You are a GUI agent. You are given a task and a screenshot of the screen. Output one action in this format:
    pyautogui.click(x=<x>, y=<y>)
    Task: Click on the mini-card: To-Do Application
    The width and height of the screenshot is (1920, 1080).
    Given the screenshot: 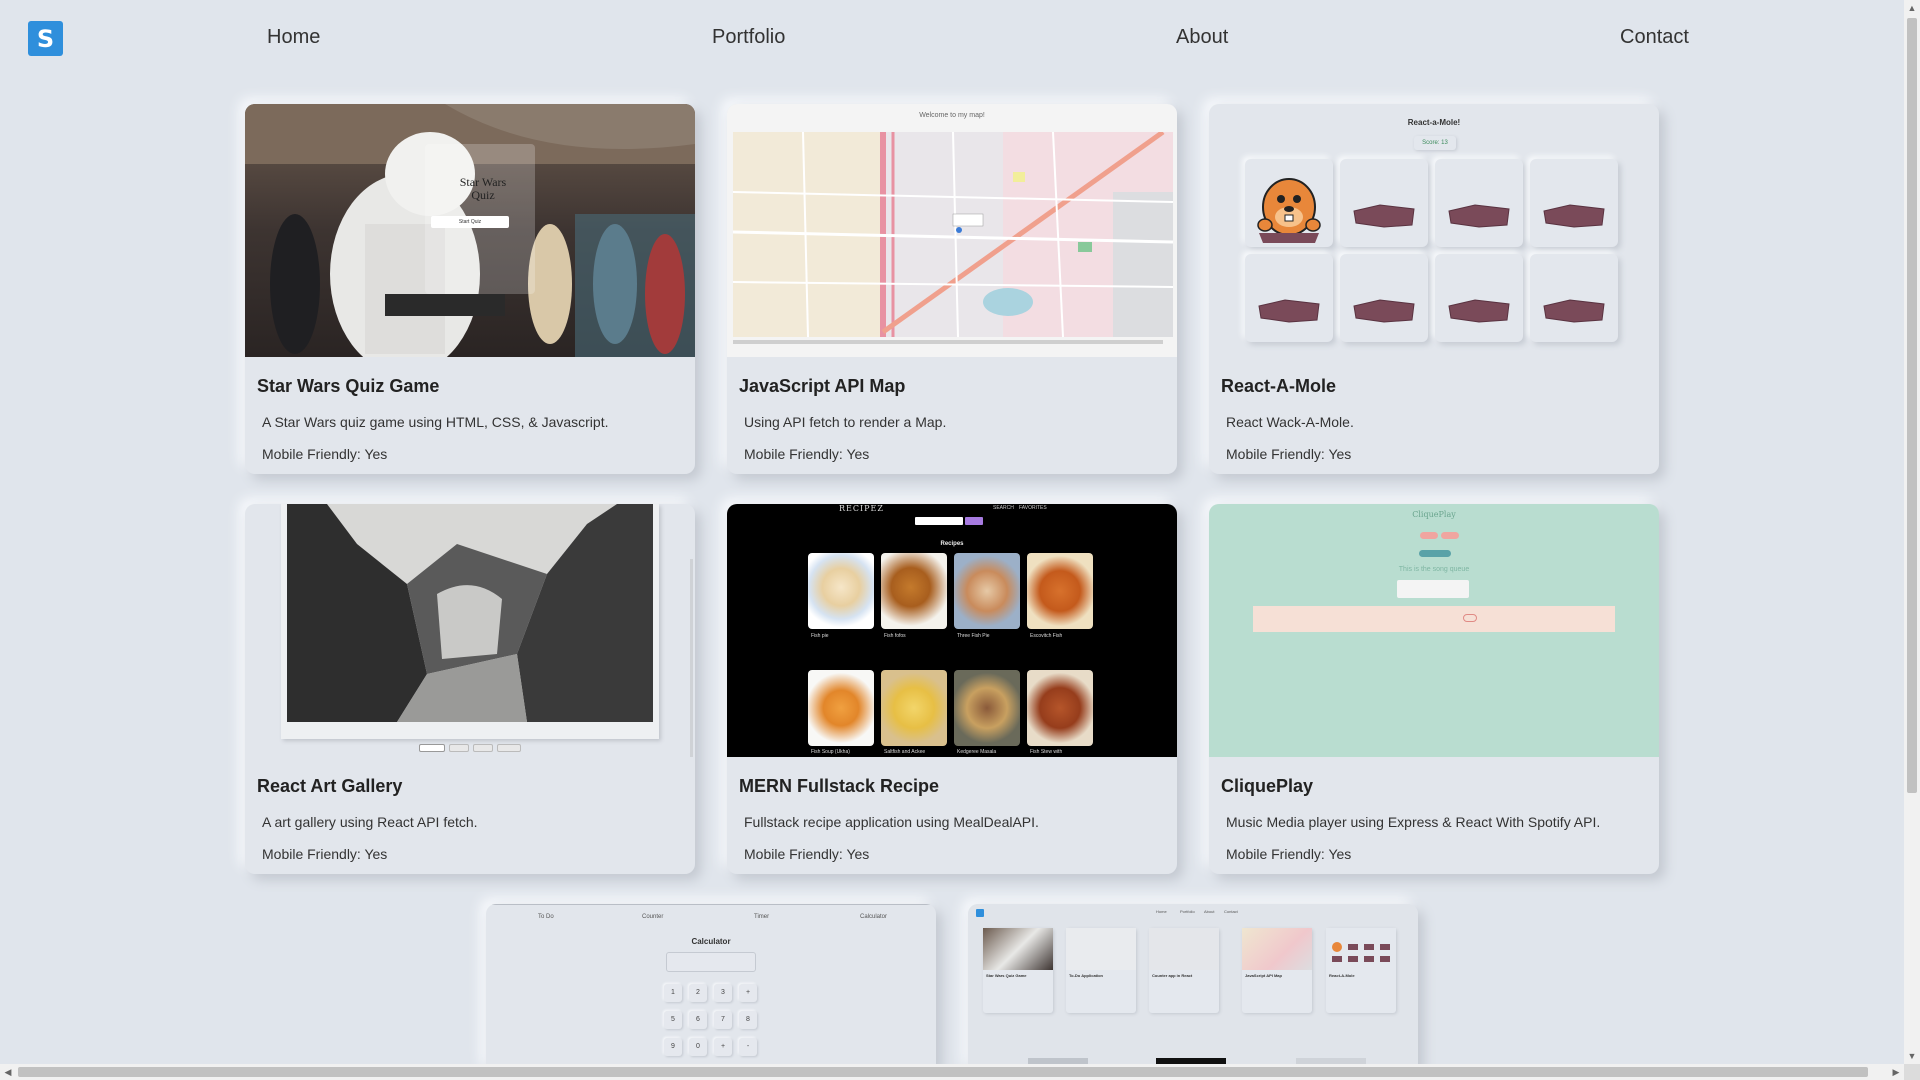 What is the action you would take?
    pyautogui.click(x=1101, y=970)
    